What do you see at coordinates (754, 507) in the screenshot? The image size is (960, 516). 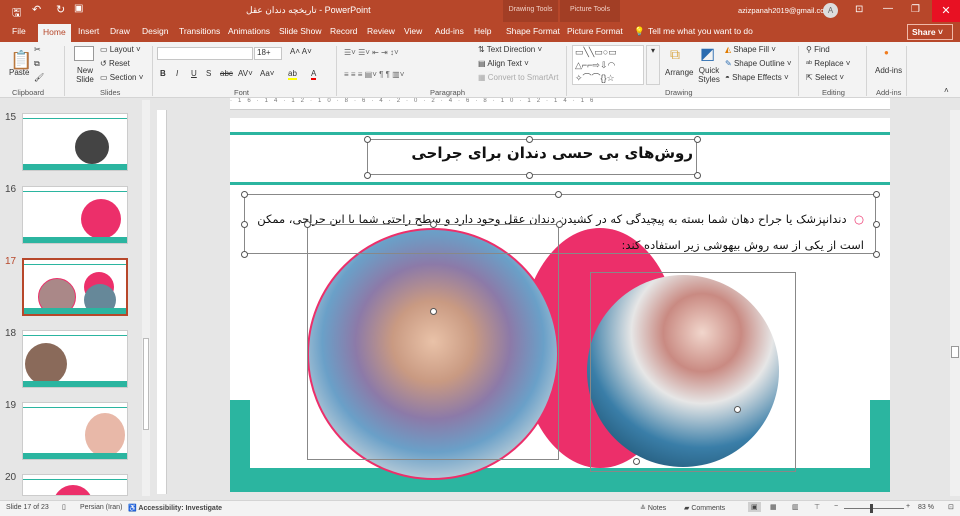 I see `normal-view-icon: ▣` at bounding box center [754, 507].